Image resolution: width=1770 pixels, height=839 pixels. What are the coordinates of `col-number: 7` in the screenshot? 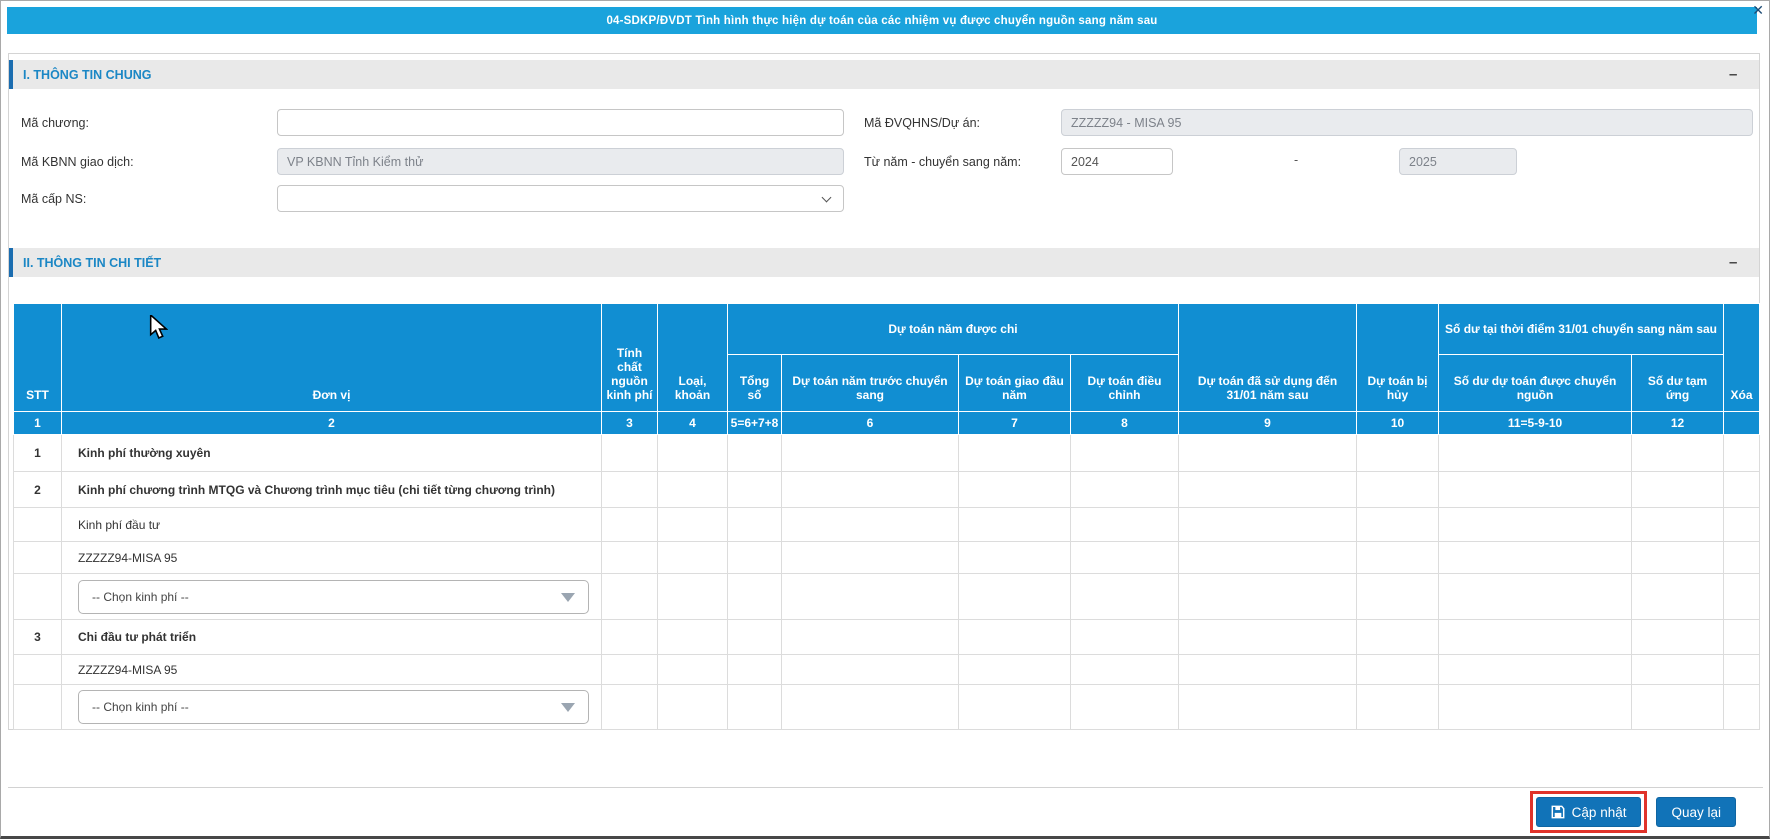 It's located at (1014, 423).